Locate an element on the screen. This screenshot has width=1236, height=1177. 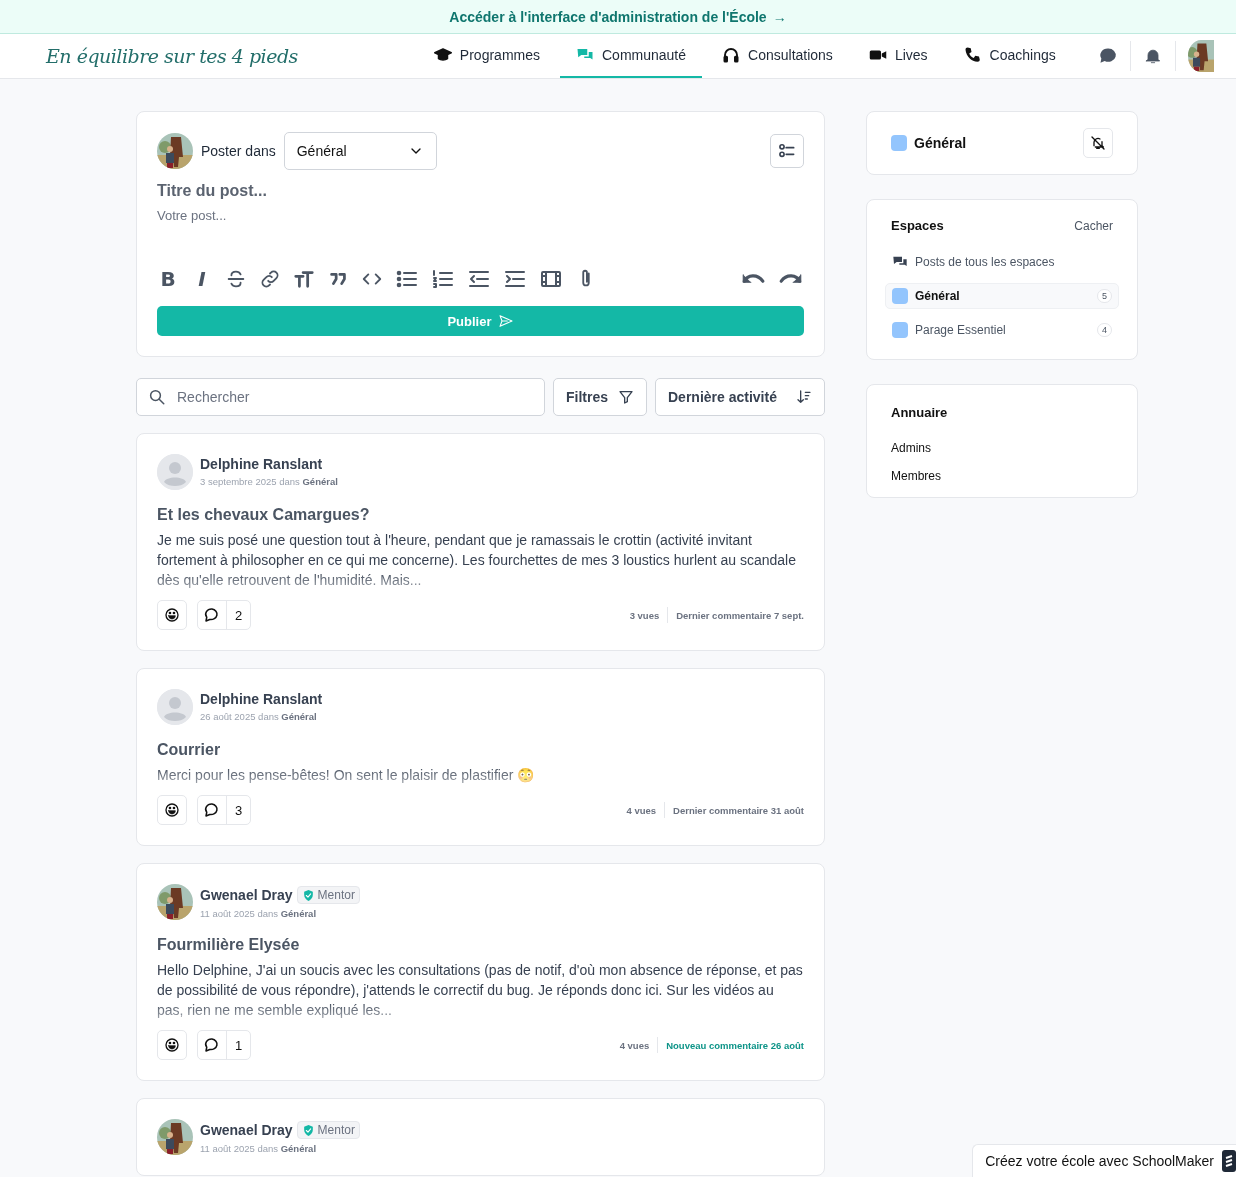
last-activity: Dernier commentaire 31 août is located at coordinates (738, 810).